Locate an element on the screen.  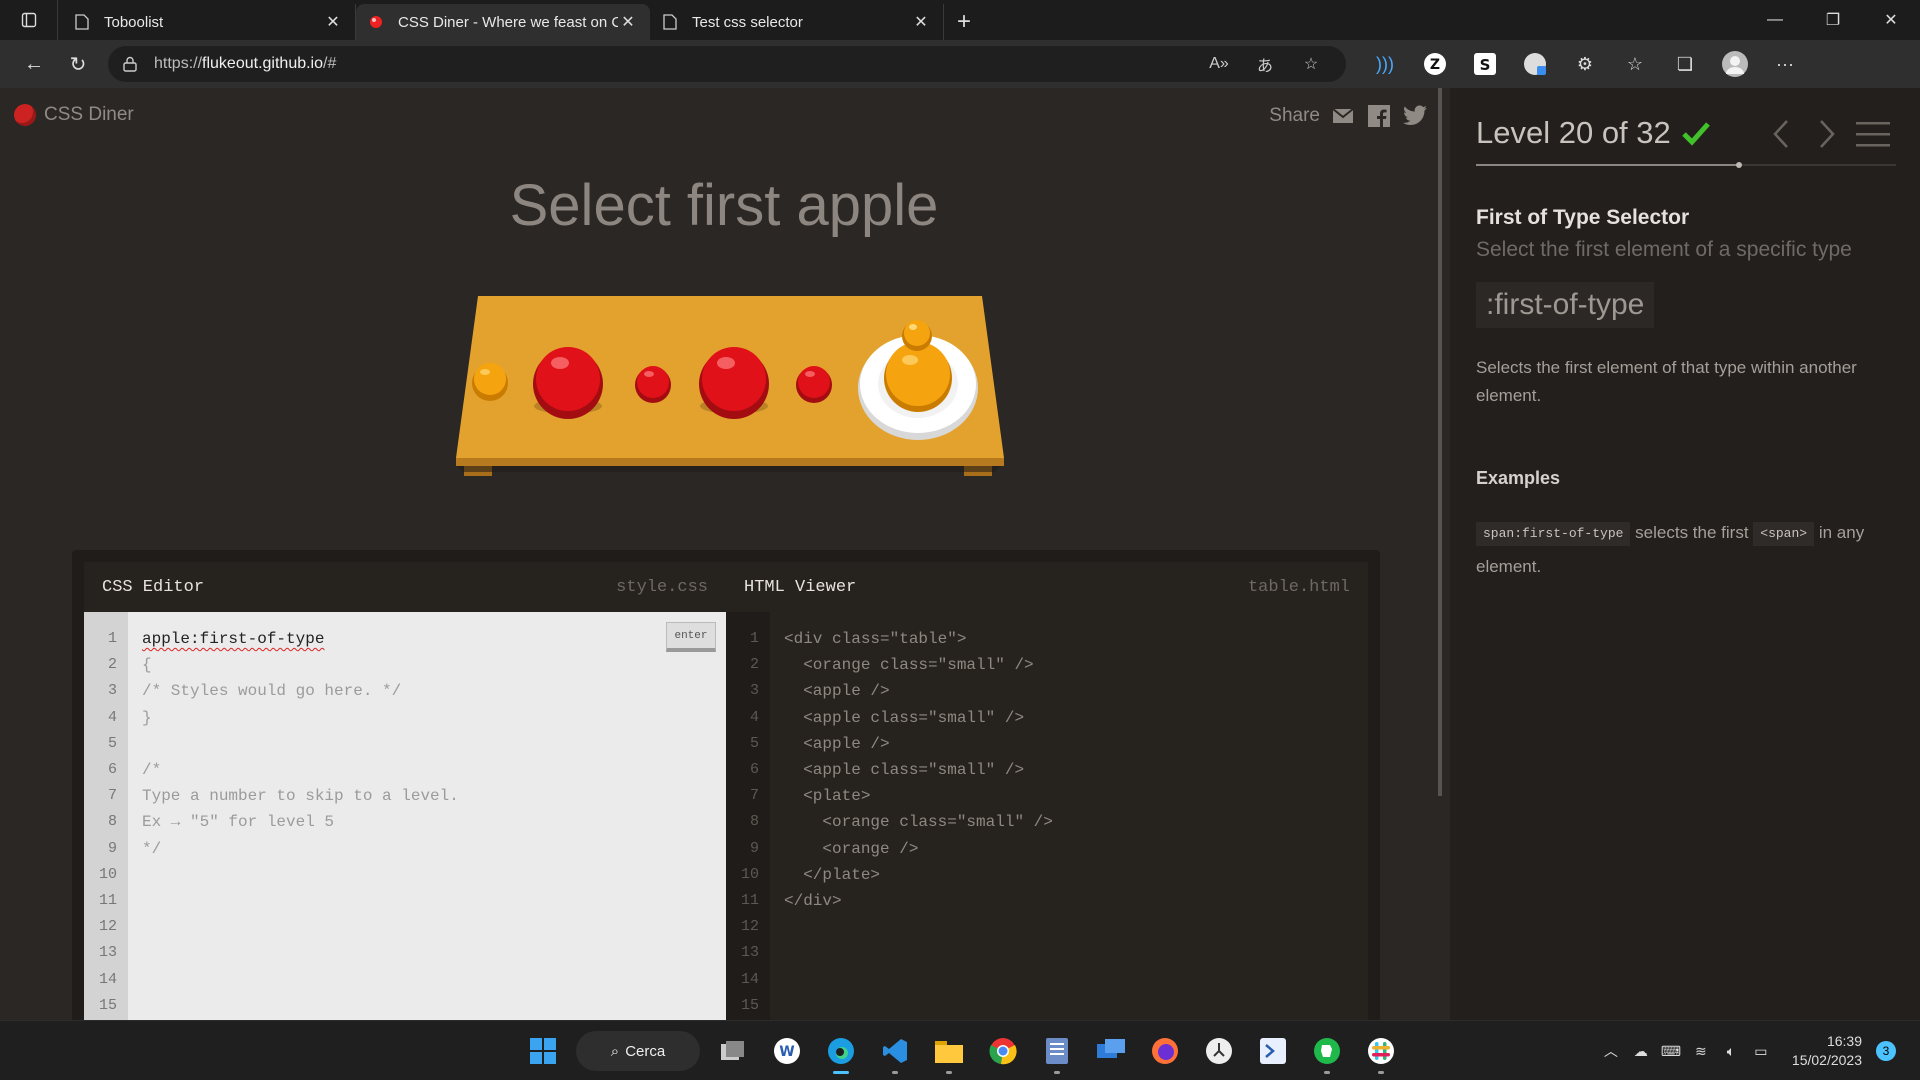
svg-text: W is located at coordinates (786, 1052).